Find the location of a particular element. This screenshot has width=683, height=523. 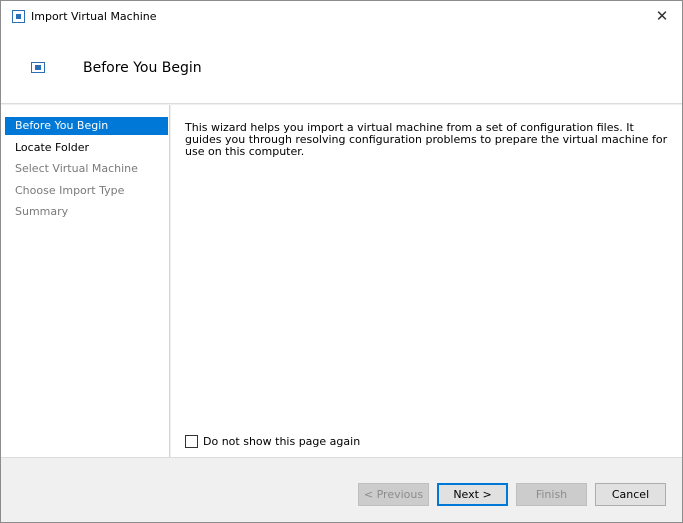

wizard-header: Before You Begin is located at coordinates (341, 68).